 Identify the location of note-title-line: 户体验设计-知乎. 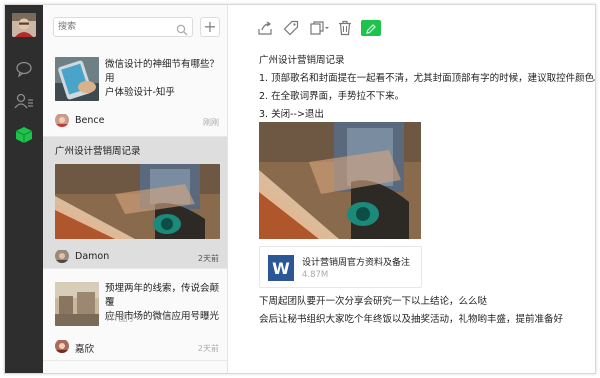
(140, 92).